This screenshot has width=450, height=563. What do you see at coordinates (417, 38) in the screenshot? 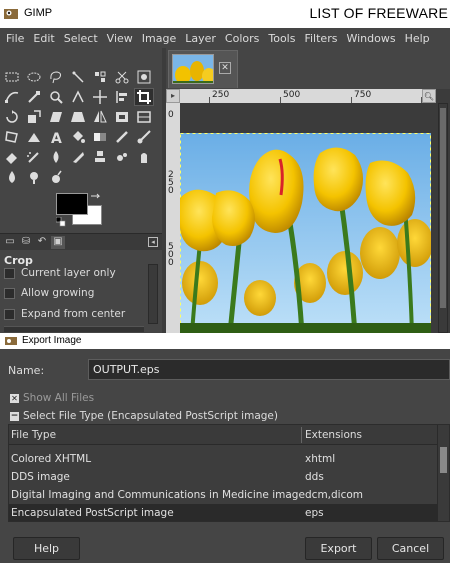
I see `menu-help: Help` at bounding box center [417, 38].